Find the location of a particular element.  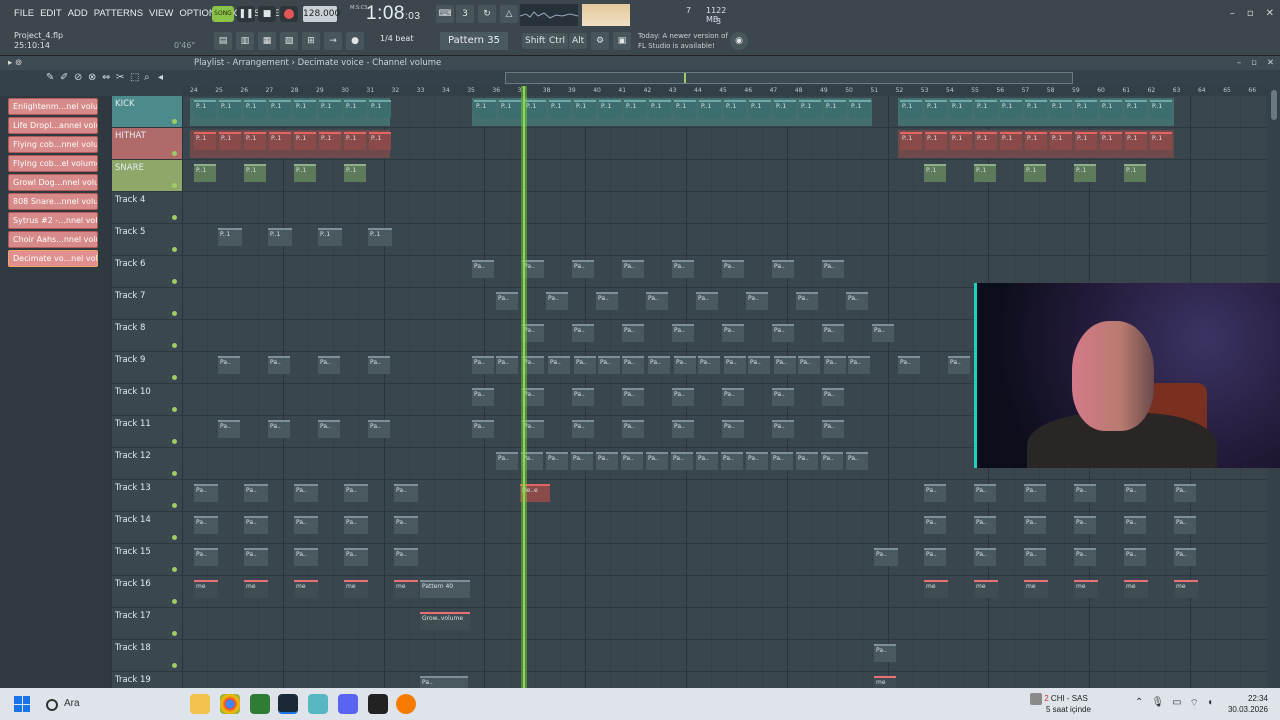

settings-icon: ⚙ is located at coordinates (600, 41).